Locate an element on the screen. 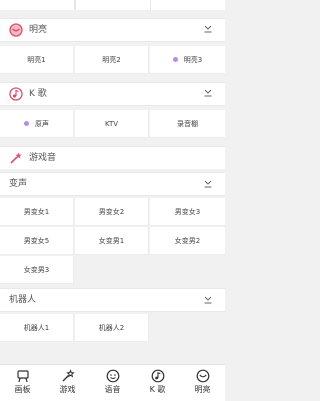 Image resolution: width=320 pixels, height=401 pixels. drawing-board-icon is located at coordinates (22, 376).